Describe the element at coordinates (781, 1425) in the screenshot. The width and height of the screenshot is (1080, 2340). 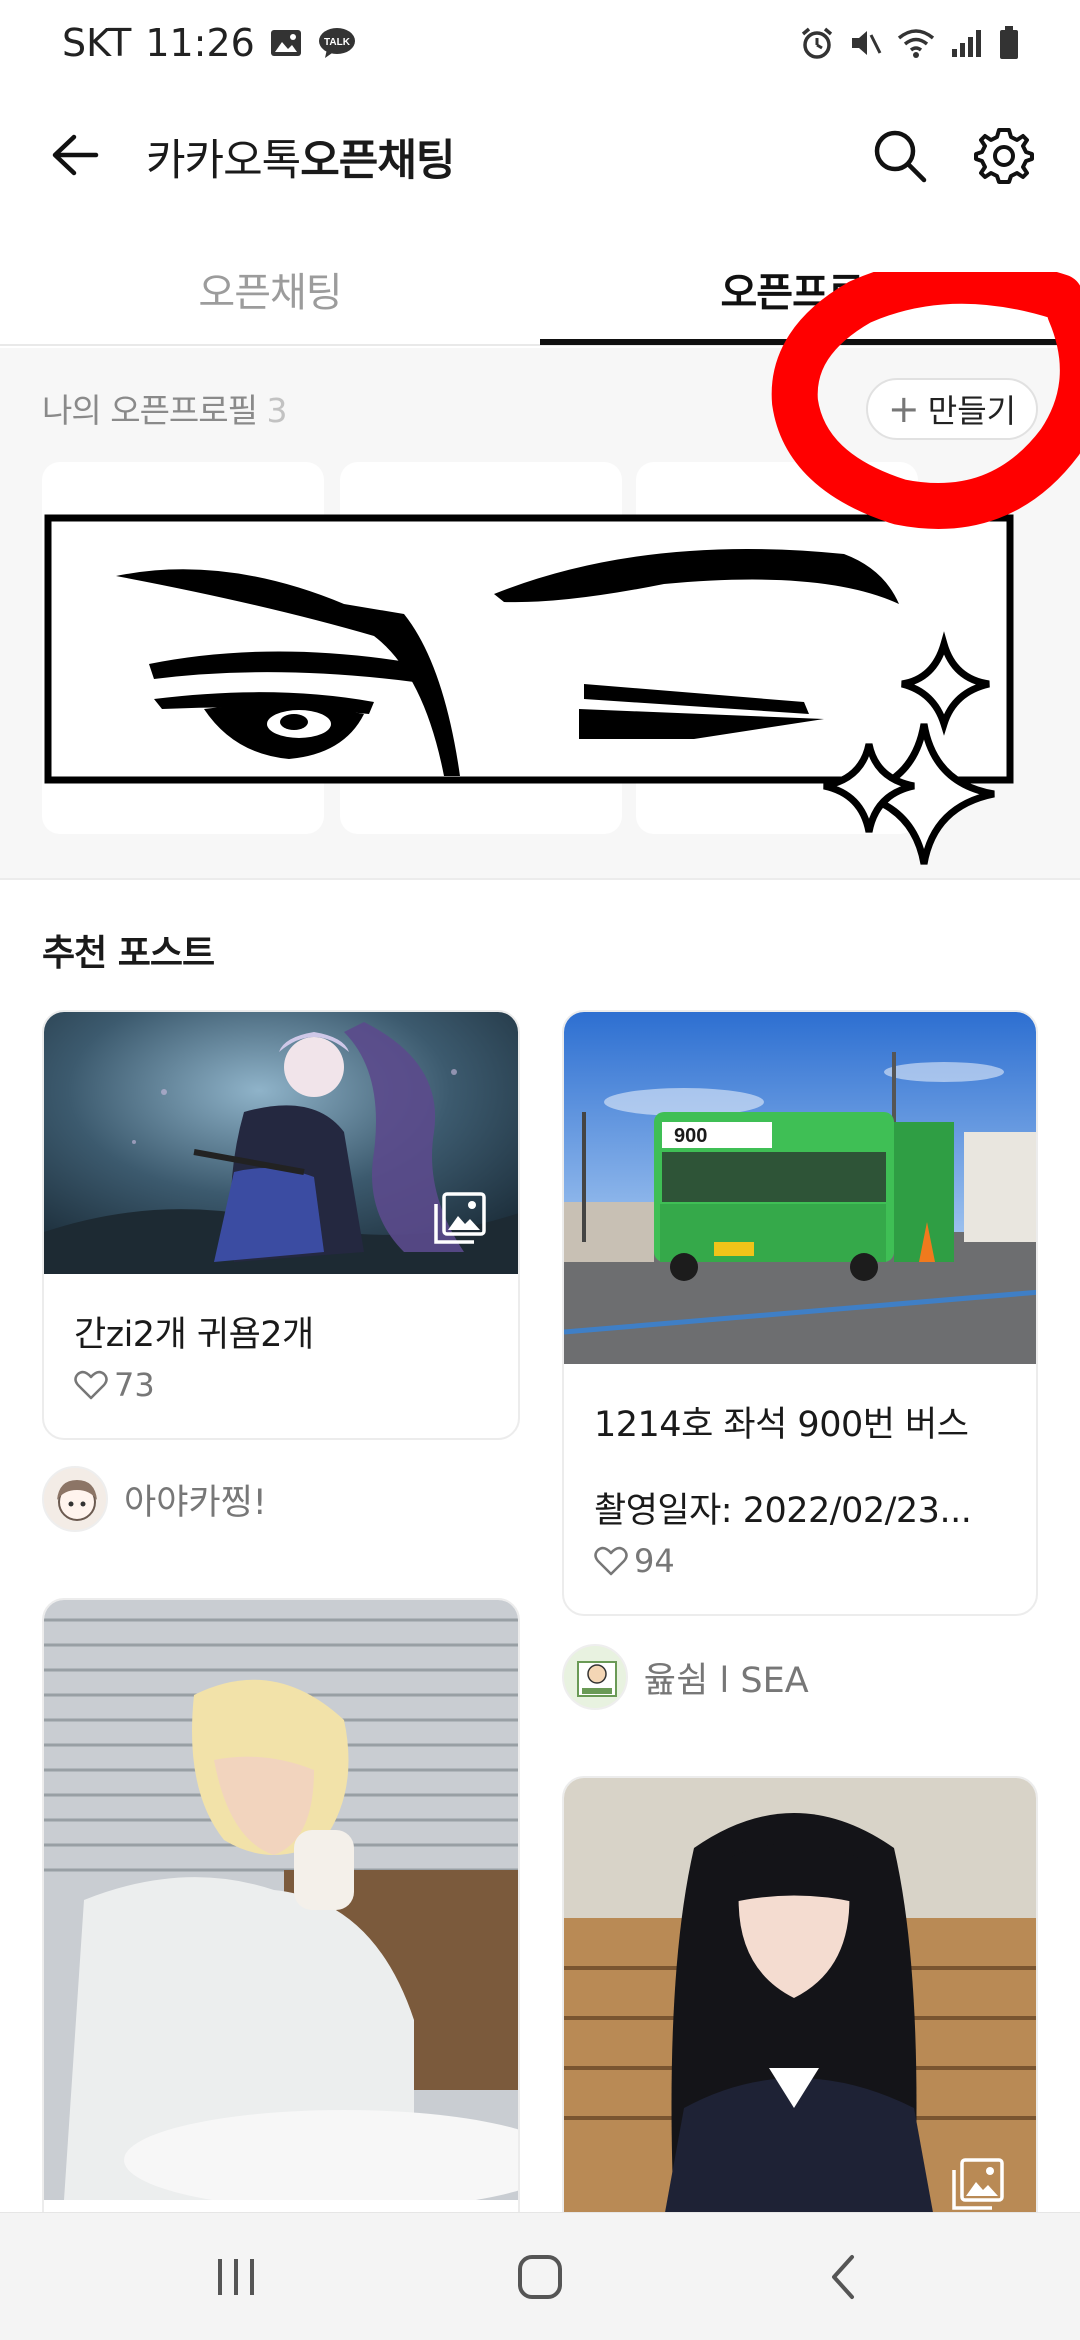
I see `post-text-line1: 1214호 좌석 900번 버스` at that location.